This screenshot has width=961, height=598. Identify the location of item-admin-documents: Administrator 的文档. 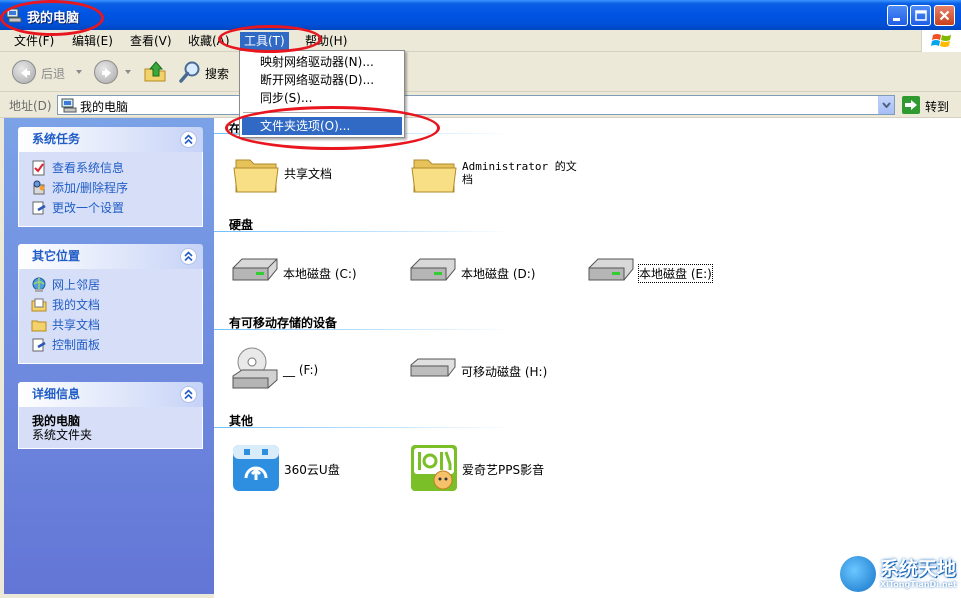
(500, 177).